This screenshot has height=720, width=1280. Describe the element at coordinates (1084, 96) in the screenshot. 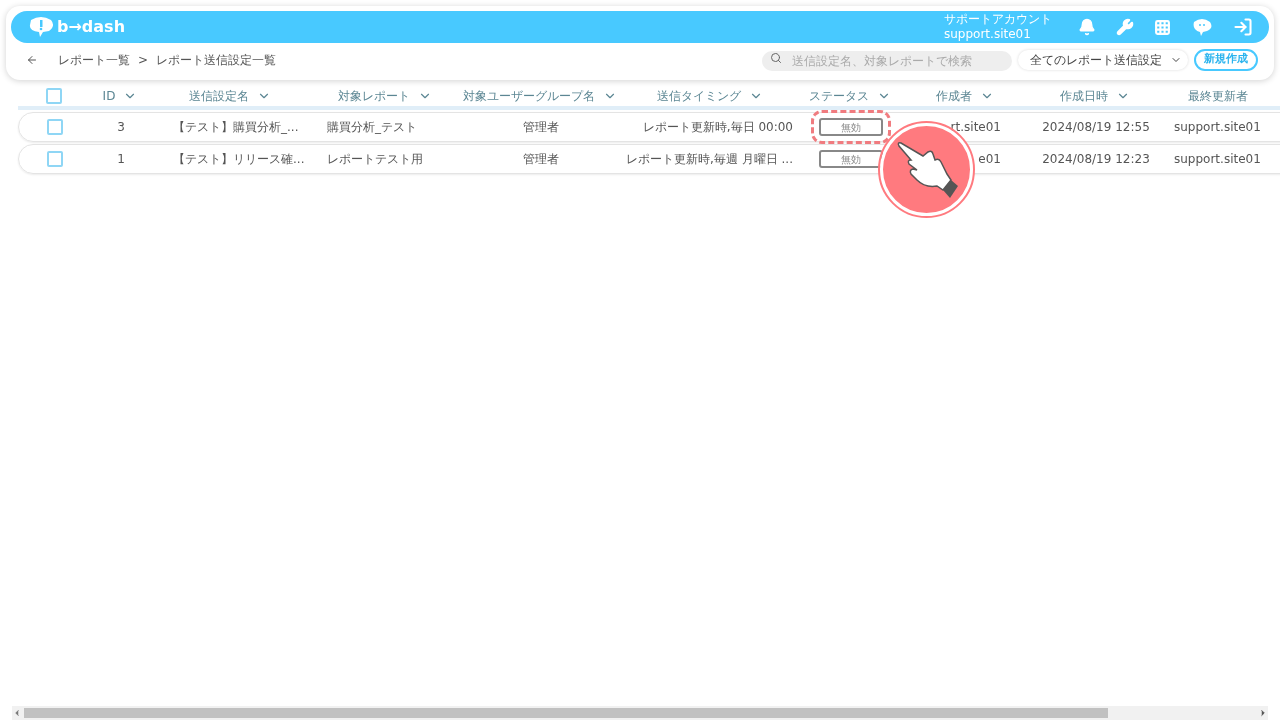

I see `column-header: 作成日時` at that location.